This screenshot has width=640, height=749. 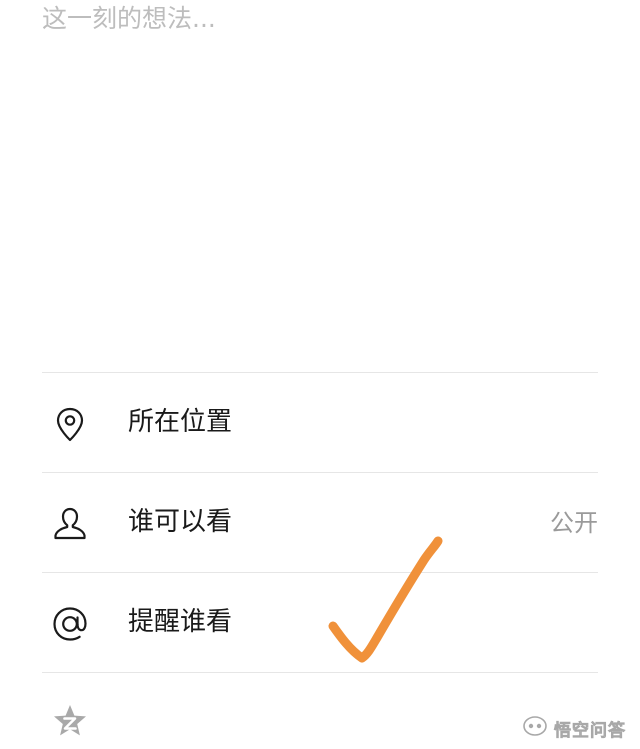 What do you see at coordinates (70, 424) in the screenshot?
I see `location-pin-icon` at bounding box center [70, 424].